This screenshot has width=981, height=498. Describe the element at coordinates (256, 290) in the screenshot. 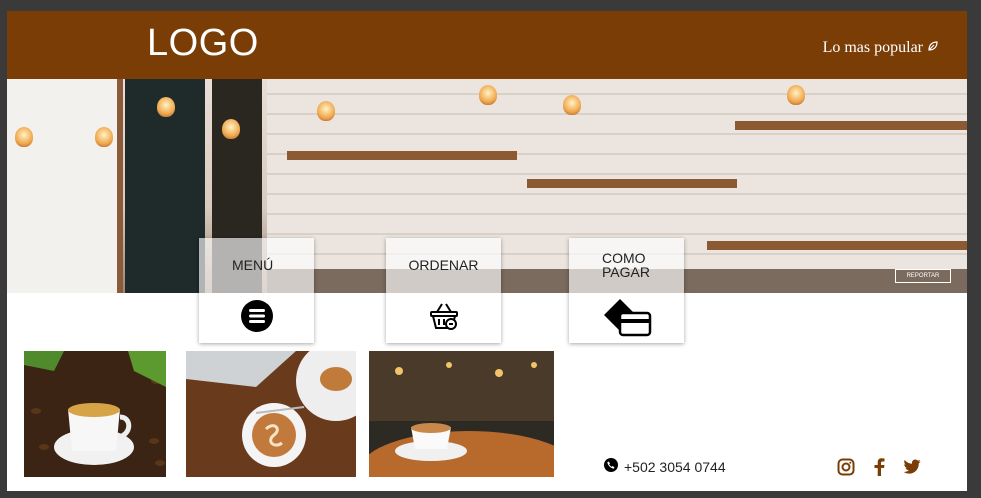

I see `nav-card-menu: MENÚ` at that location.